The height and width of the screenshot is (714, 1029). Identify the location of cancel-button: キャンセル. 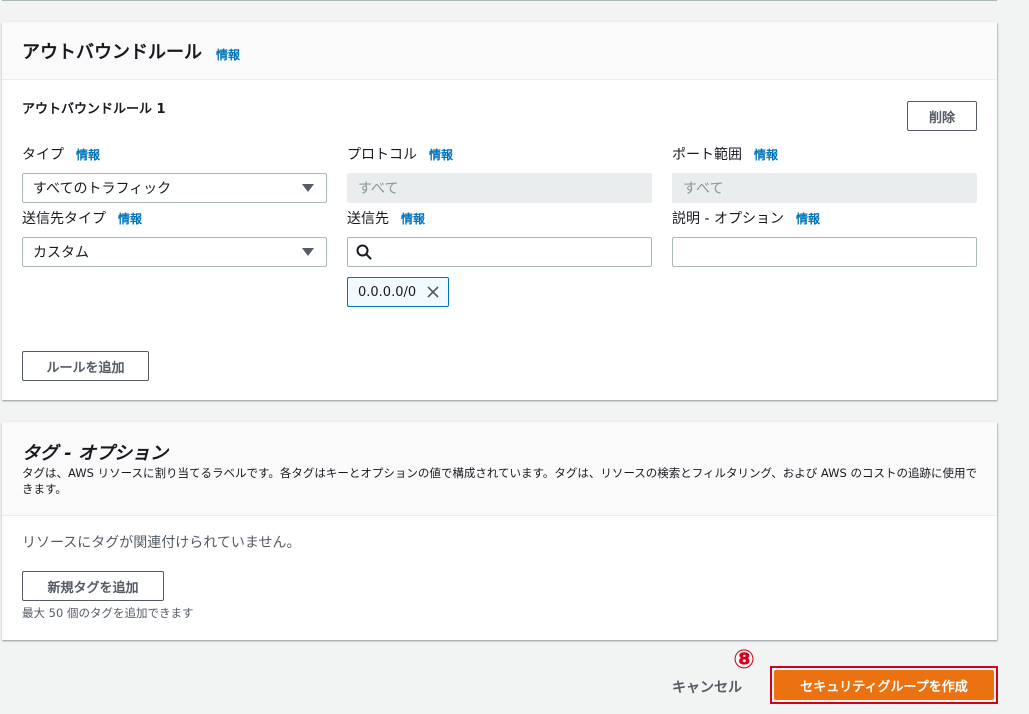
(707, 687).